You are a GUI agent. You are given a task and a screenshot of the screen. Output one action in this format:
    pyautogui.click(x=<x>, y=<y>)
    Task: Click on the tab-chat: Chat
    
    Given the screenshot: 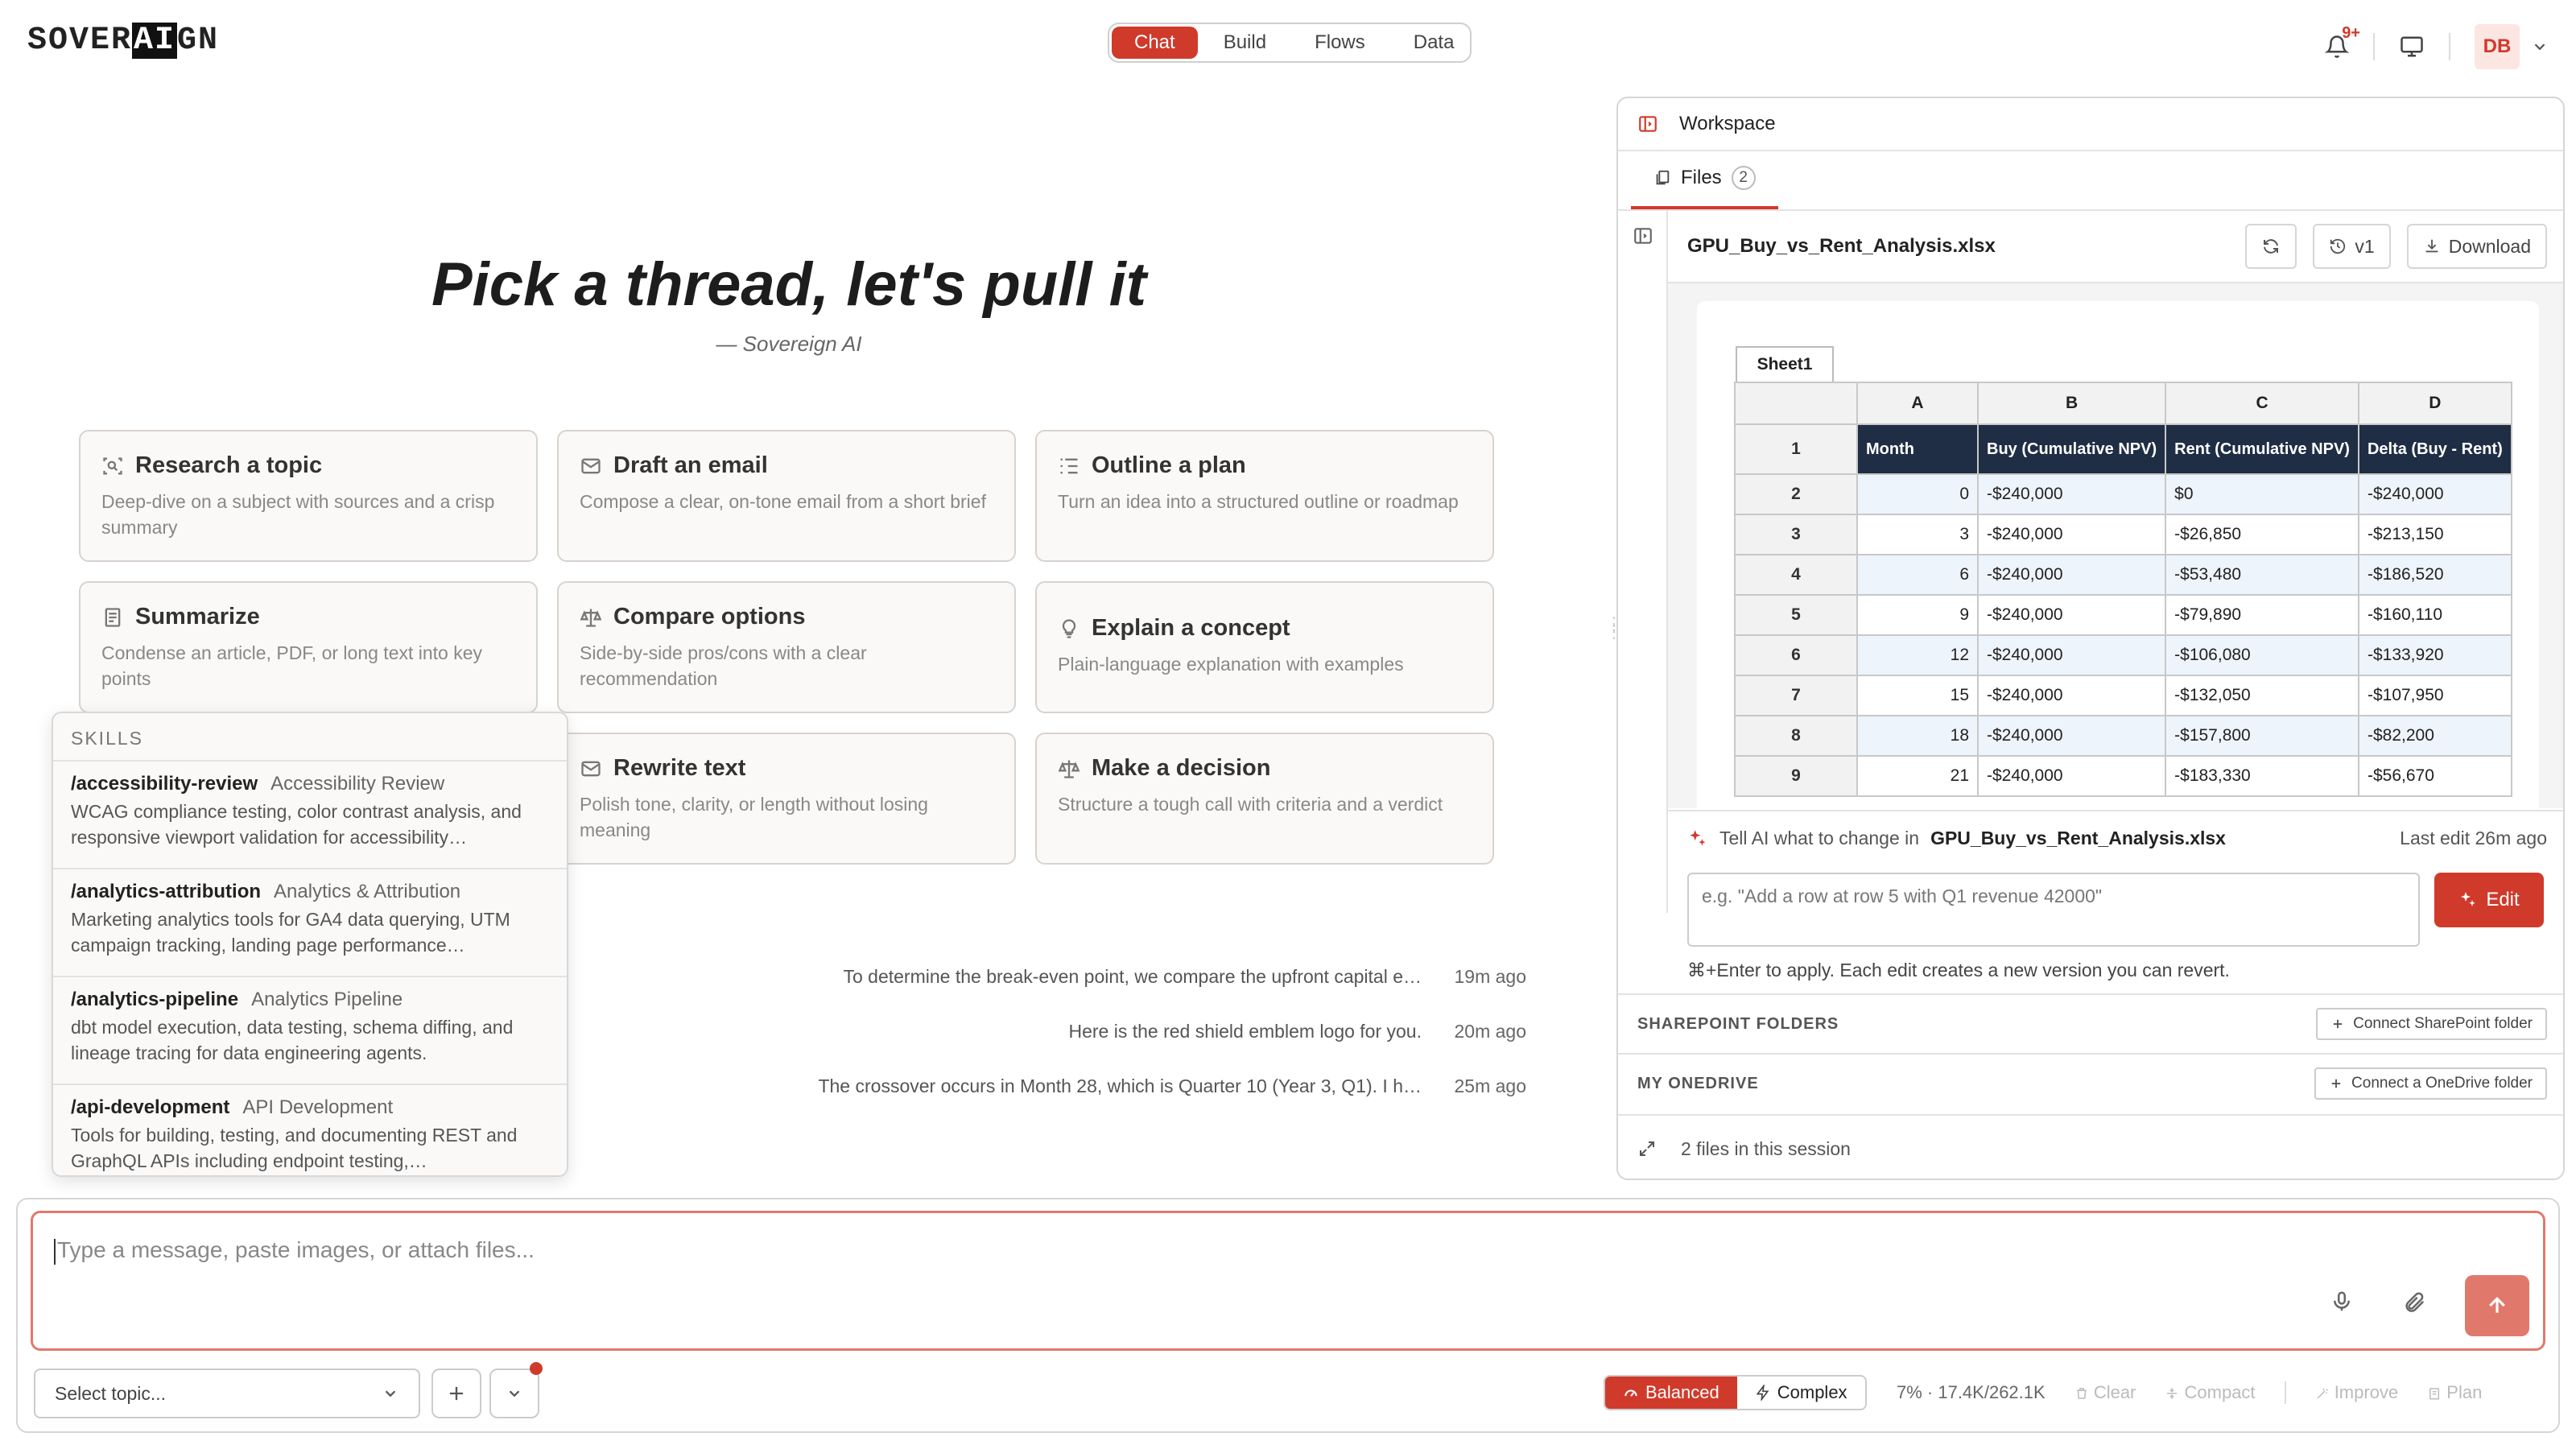 What is the action you would take?
    pyautogui.click(x=1155, y=43)
    